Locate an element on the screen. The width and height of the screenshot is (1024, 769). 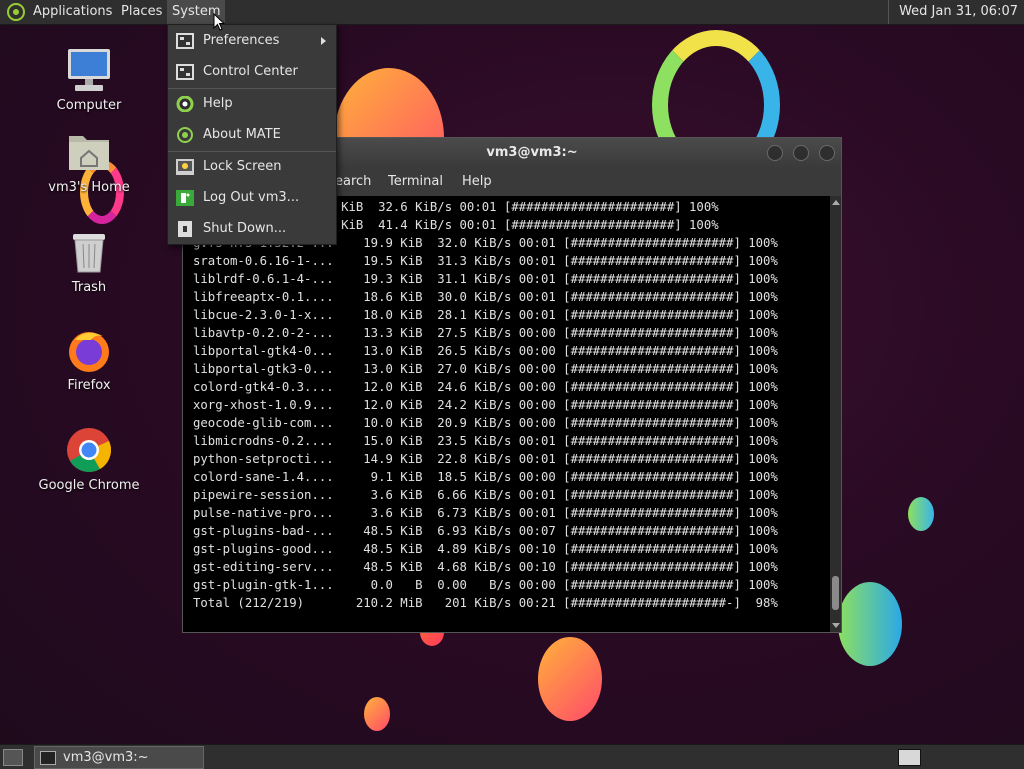
desktop-icon-label: Trash is located at coordinates (89, 287).